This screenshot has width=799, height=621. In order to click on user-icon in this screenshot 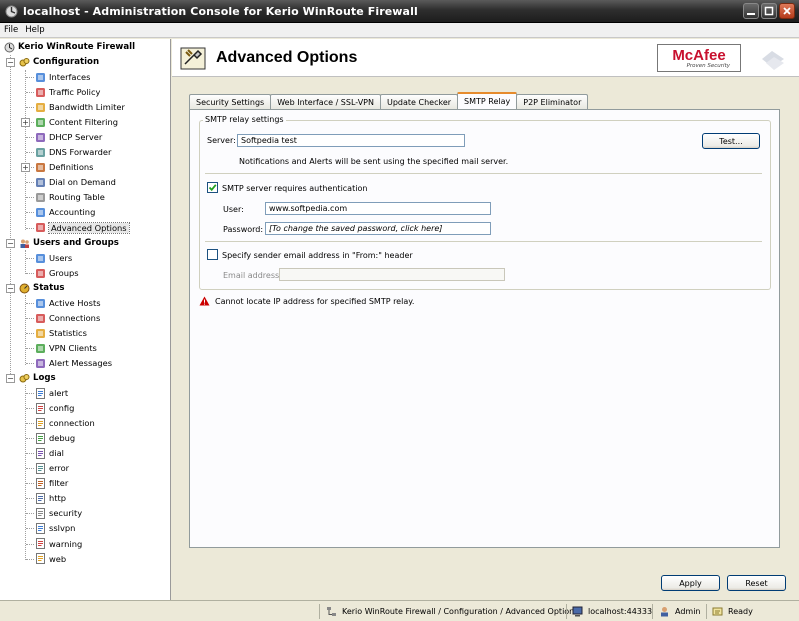, I will do `click(664, 612)`.